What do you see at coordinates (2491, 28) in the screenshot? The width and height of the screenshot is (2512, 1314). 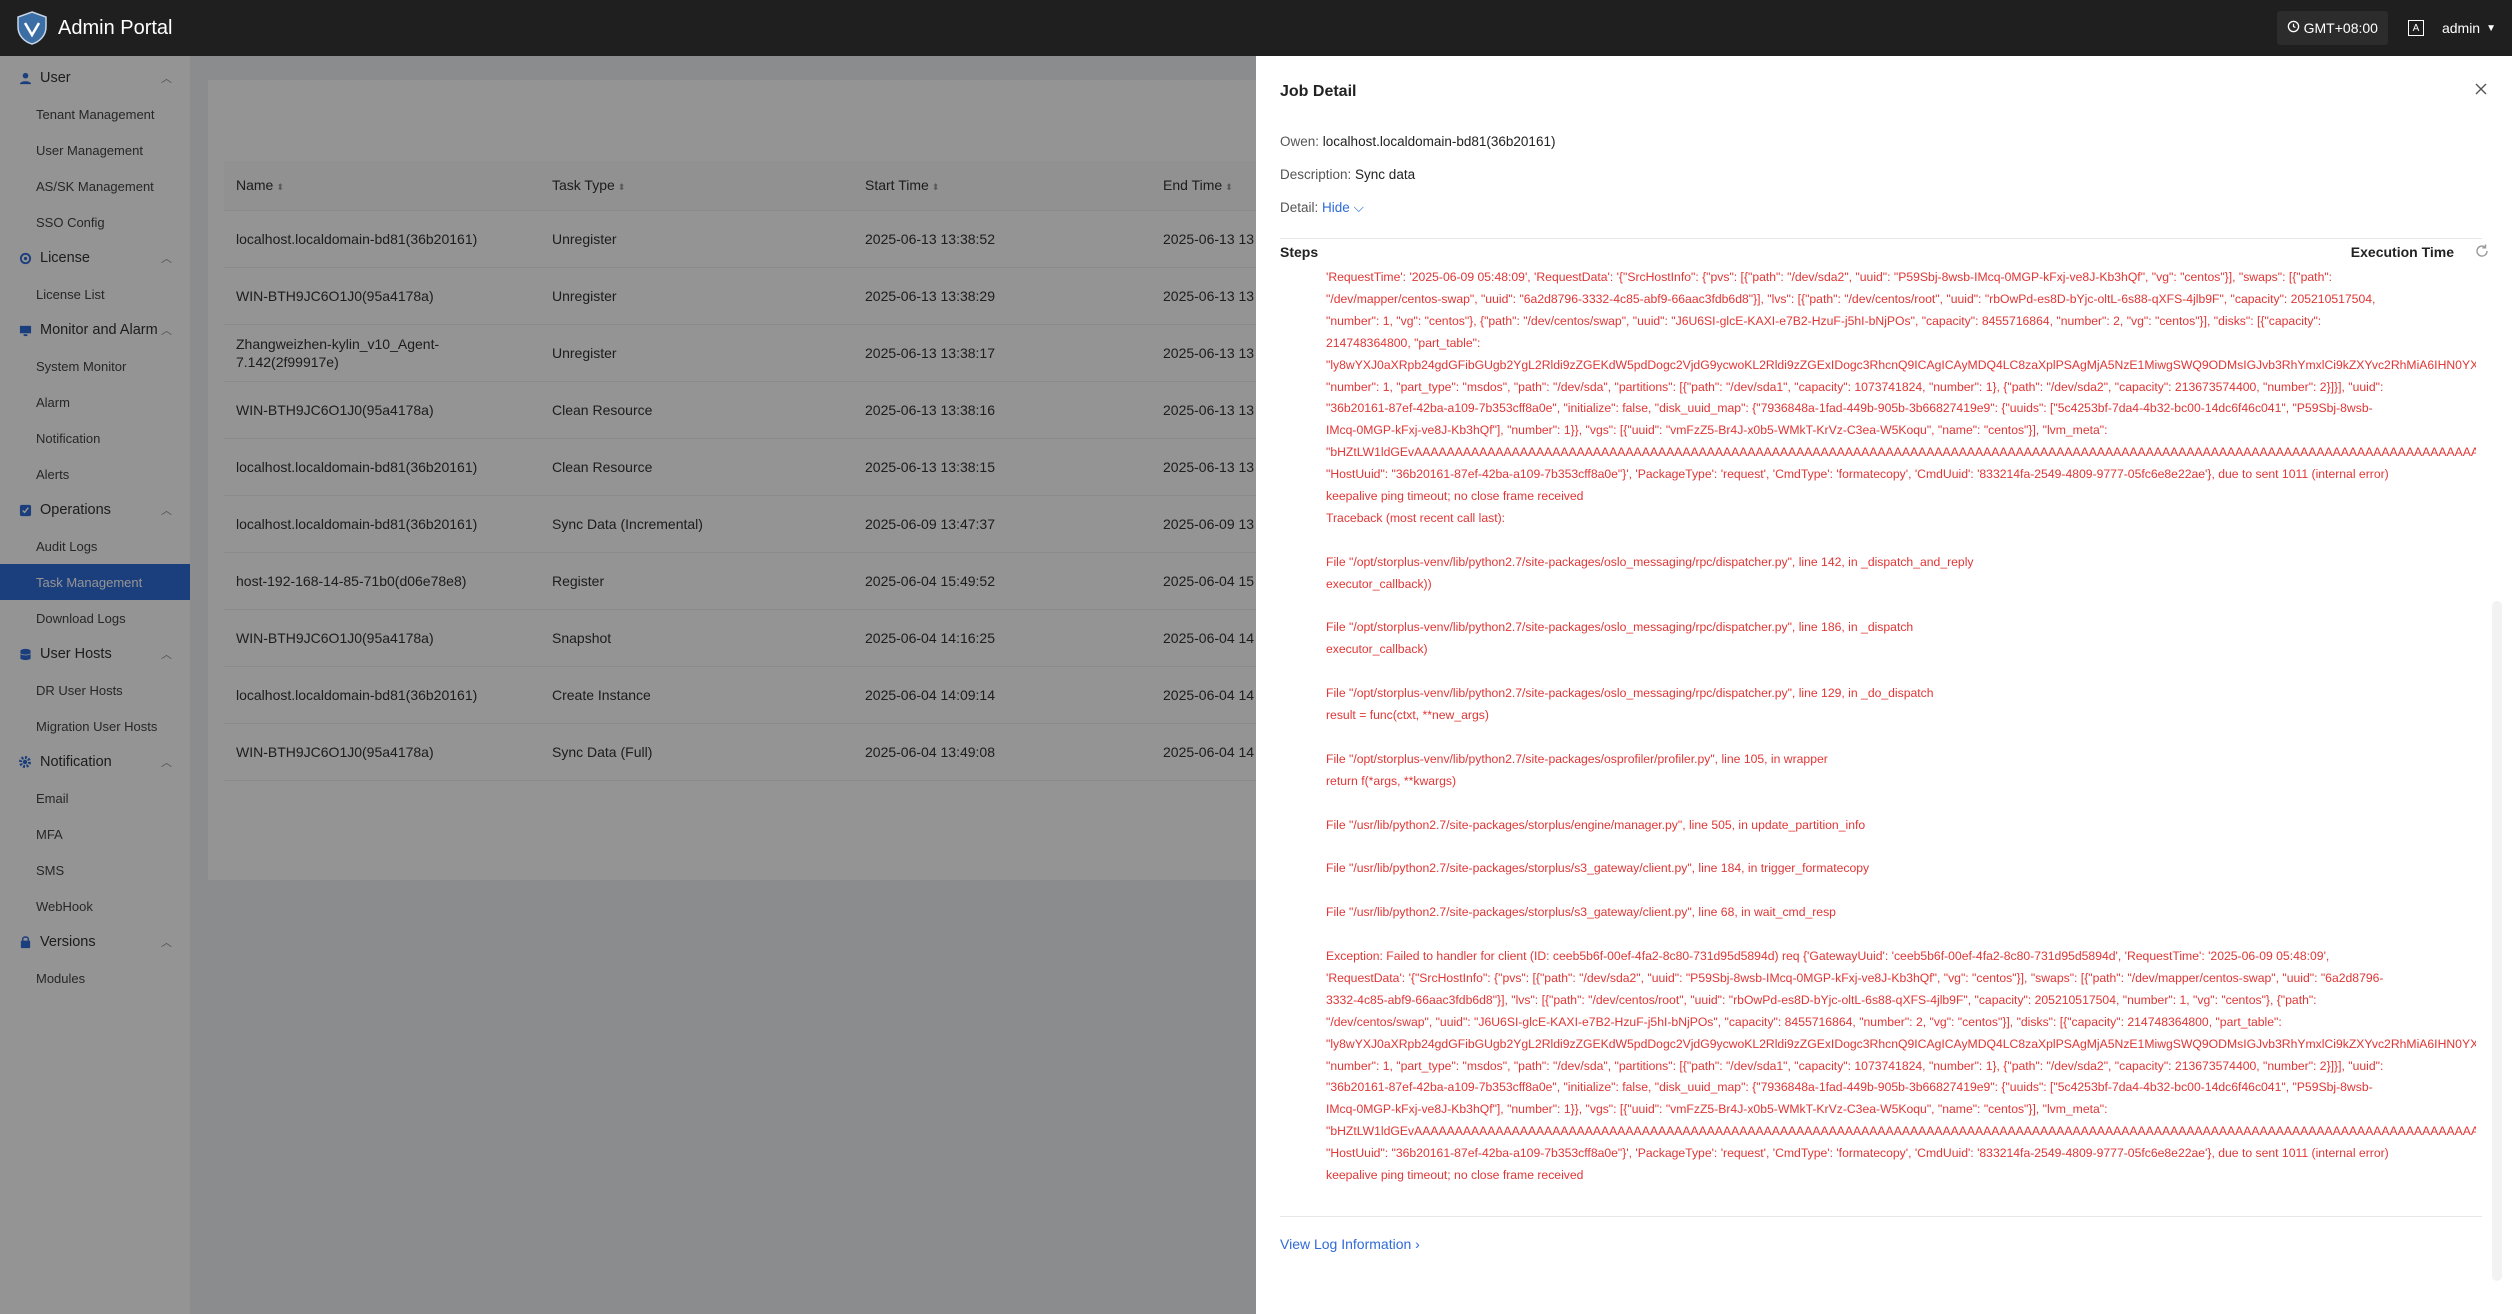 I see `chevron-down-icon: ▼` at bounding box center [2491, 28].